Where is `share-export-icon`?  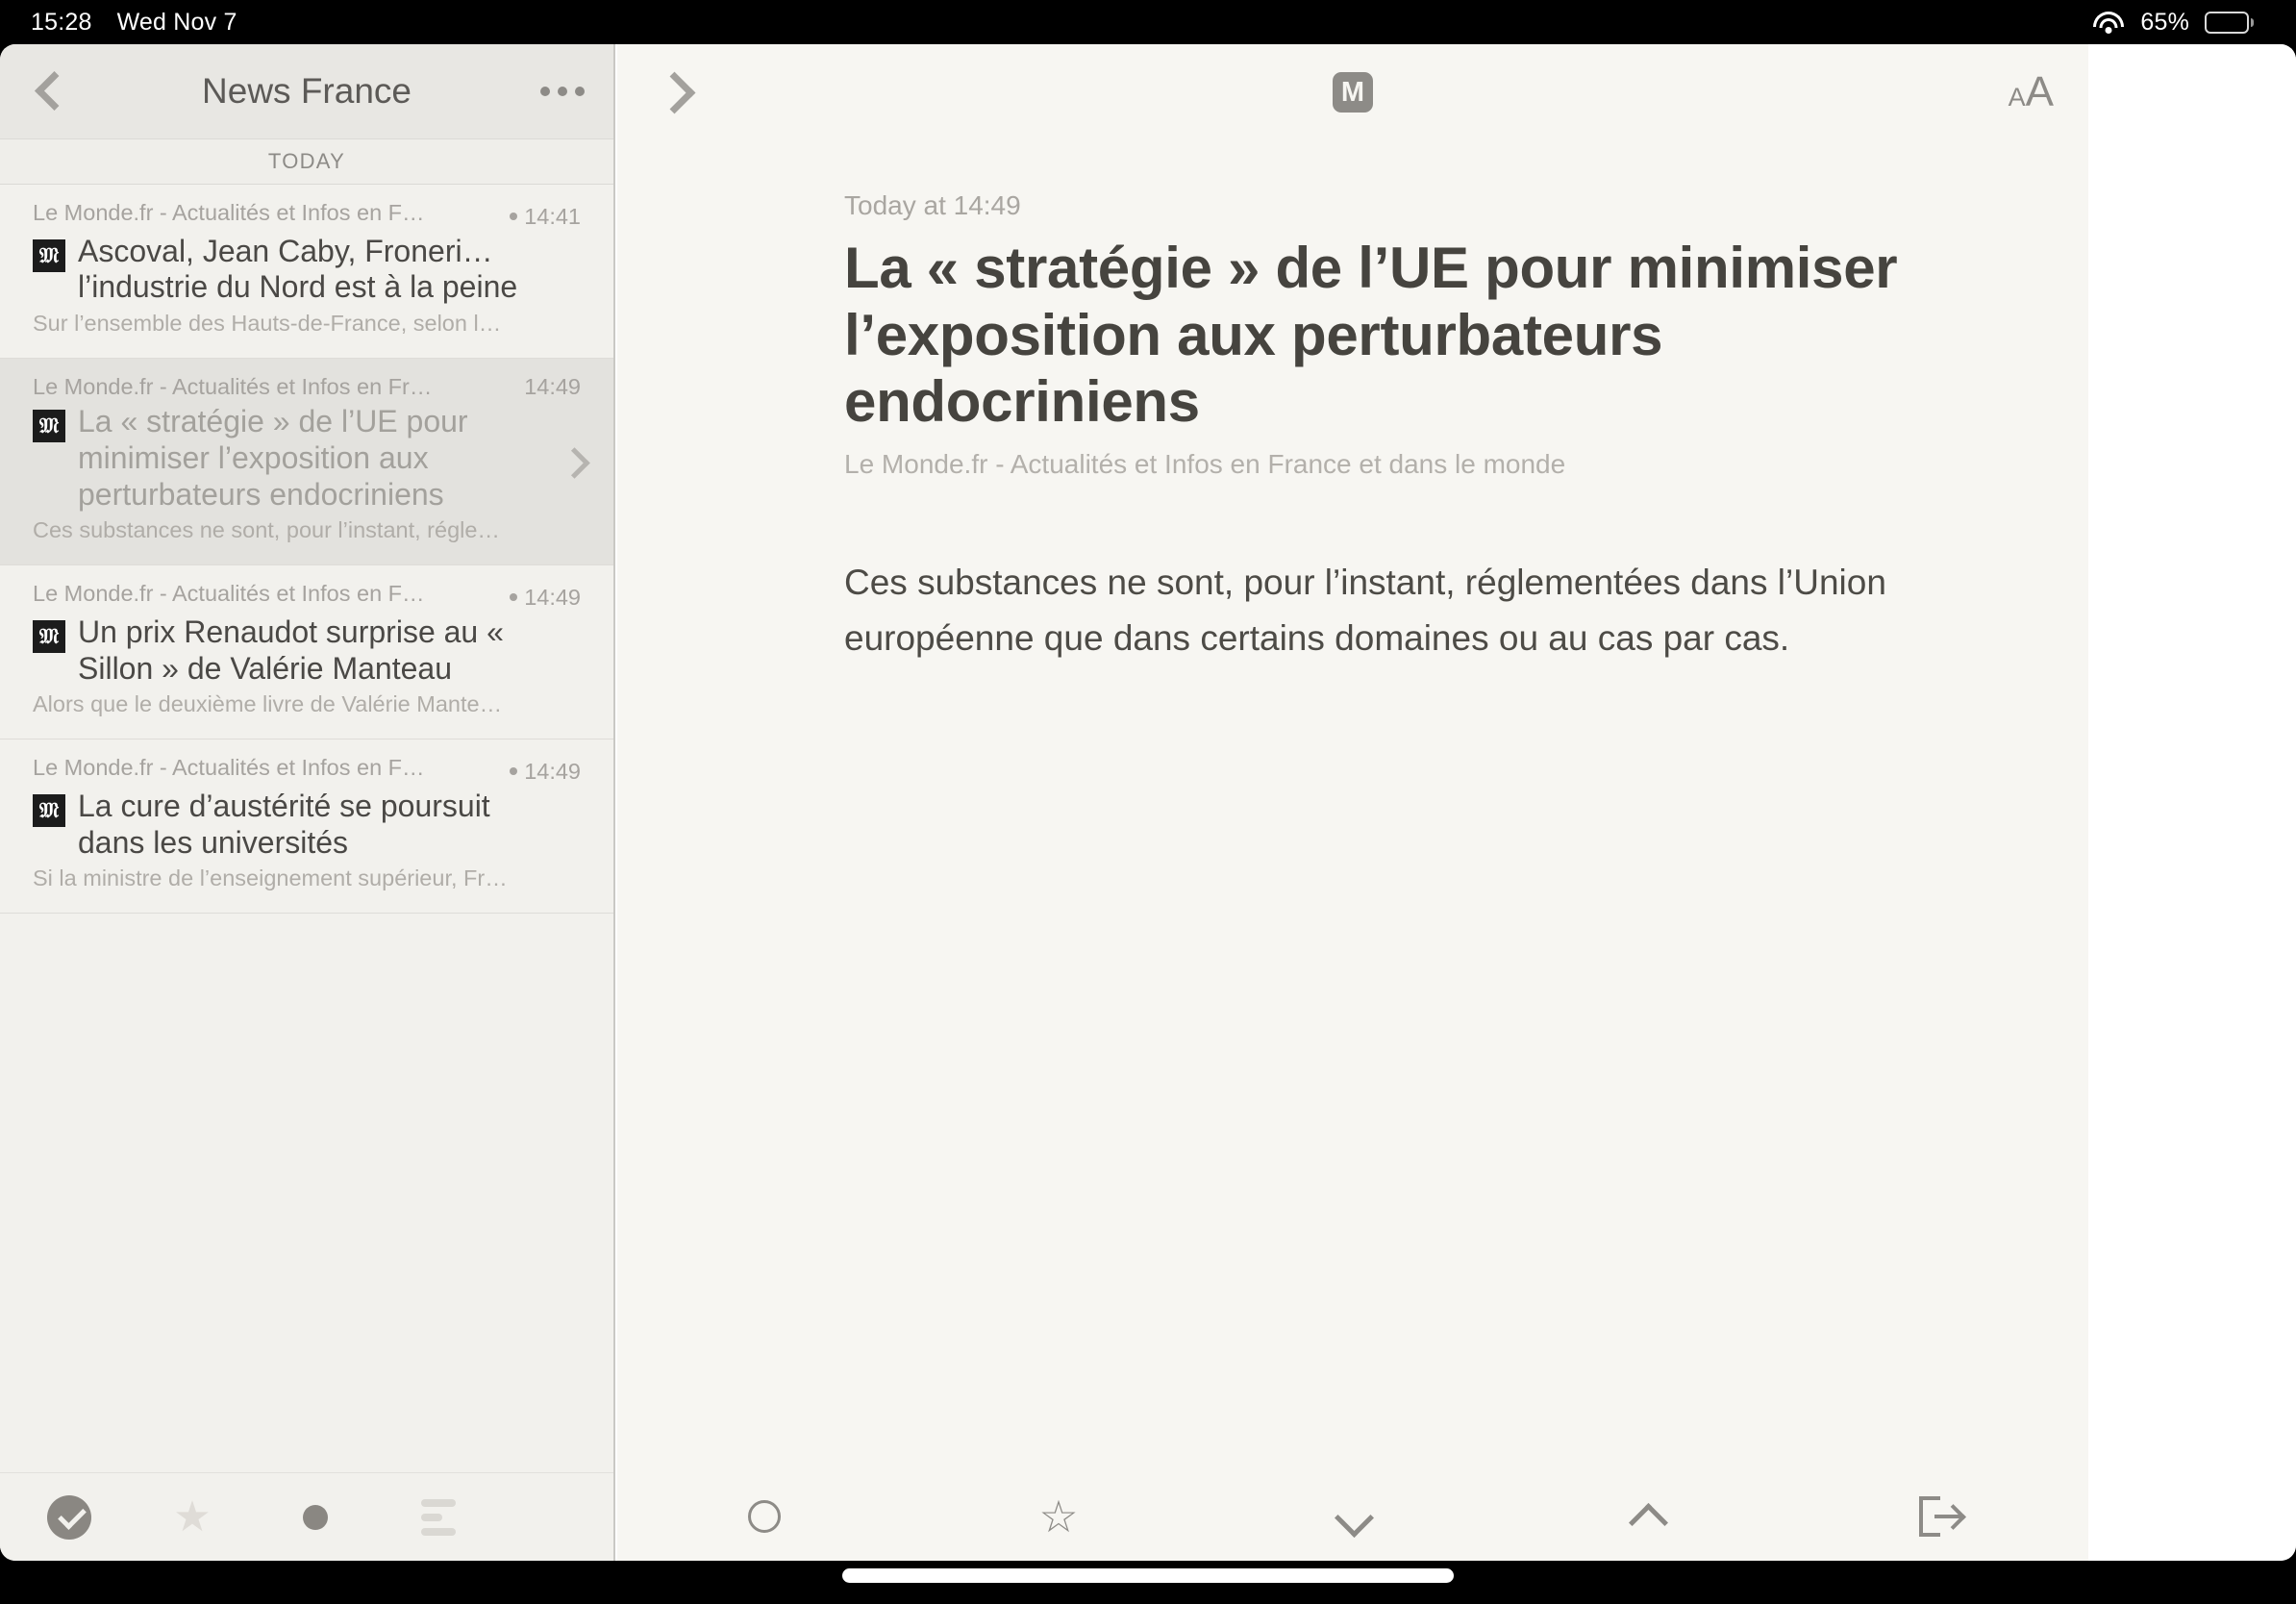
share-export-icon is located at coordinates (1941, 1516).